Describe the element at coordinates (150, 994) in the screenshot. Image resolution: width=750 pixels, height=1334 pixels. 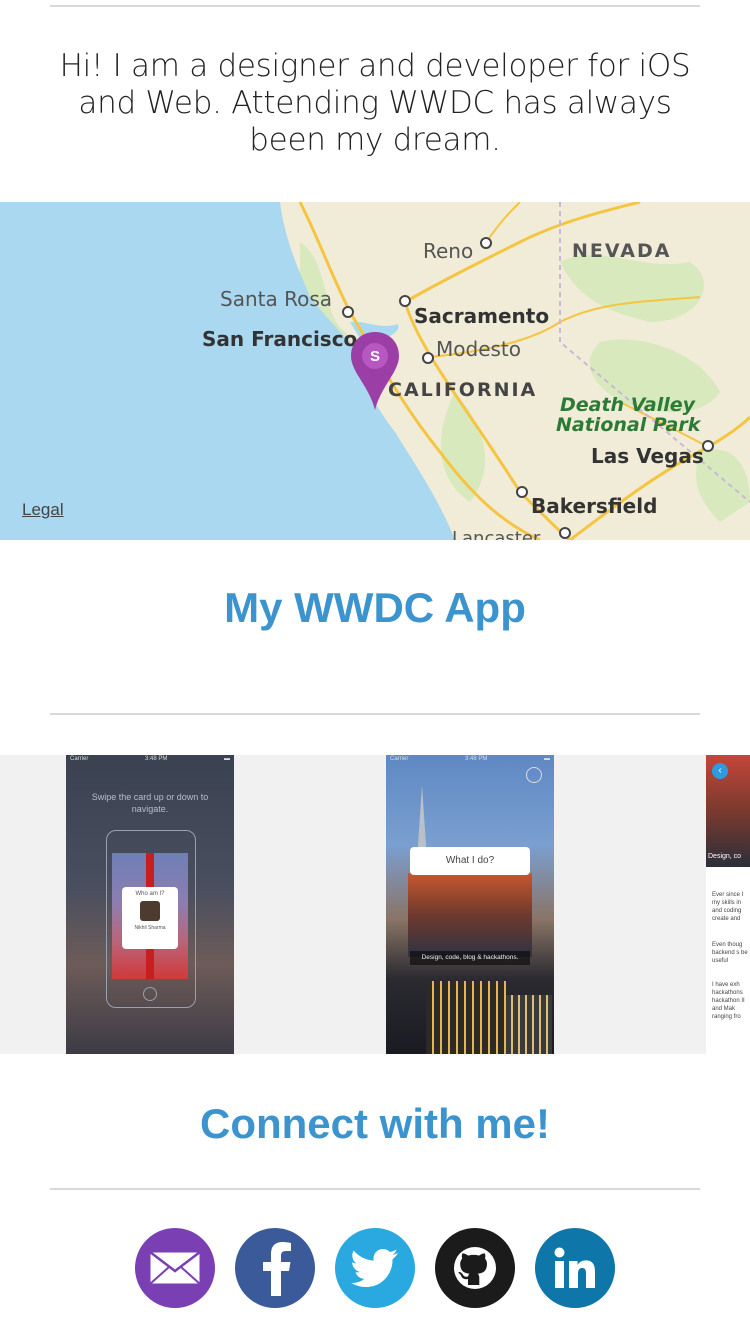
I see `home-button` at that location.